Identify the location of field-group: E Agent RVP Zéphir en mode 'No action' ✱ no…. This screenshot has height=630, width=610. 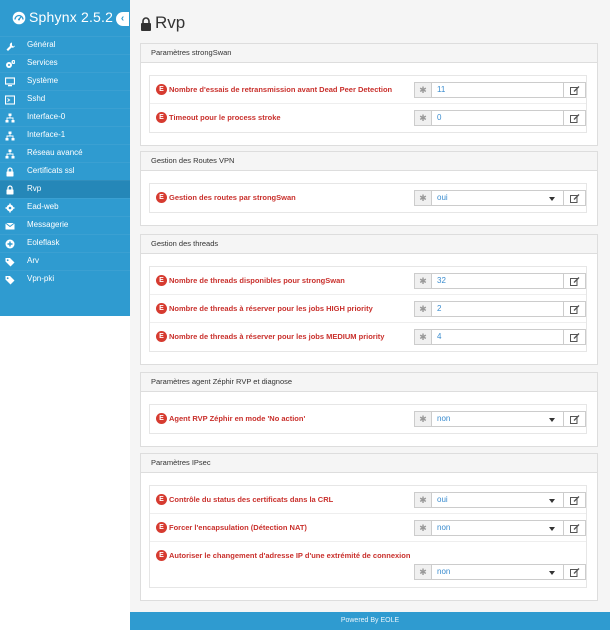
(368, 419).